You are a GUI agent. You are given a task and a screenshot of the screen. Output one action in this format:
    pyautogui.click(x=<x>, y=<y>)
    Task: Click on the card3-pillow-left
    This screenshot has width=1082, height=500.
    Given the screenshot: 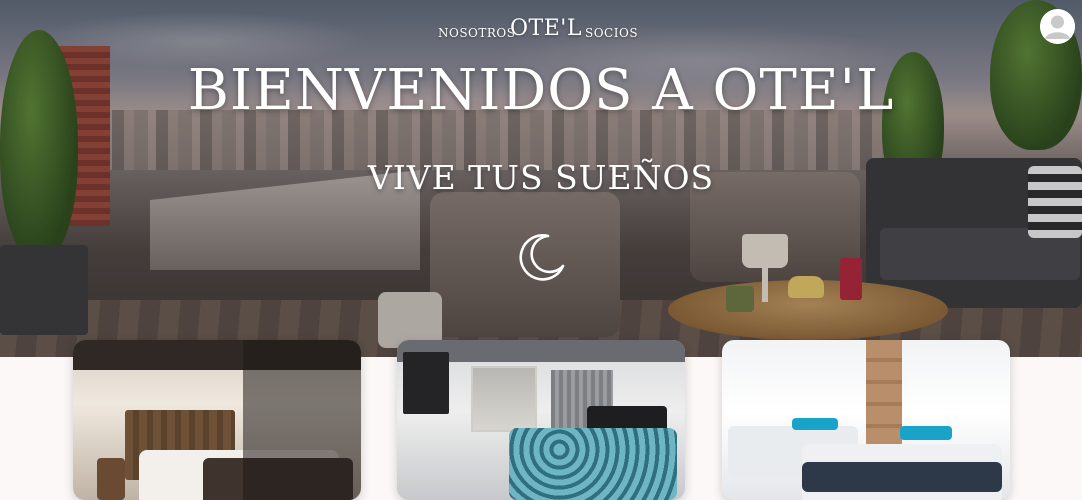 What is the action you would take?
    pyautogui.click(x=815, y=424)
    